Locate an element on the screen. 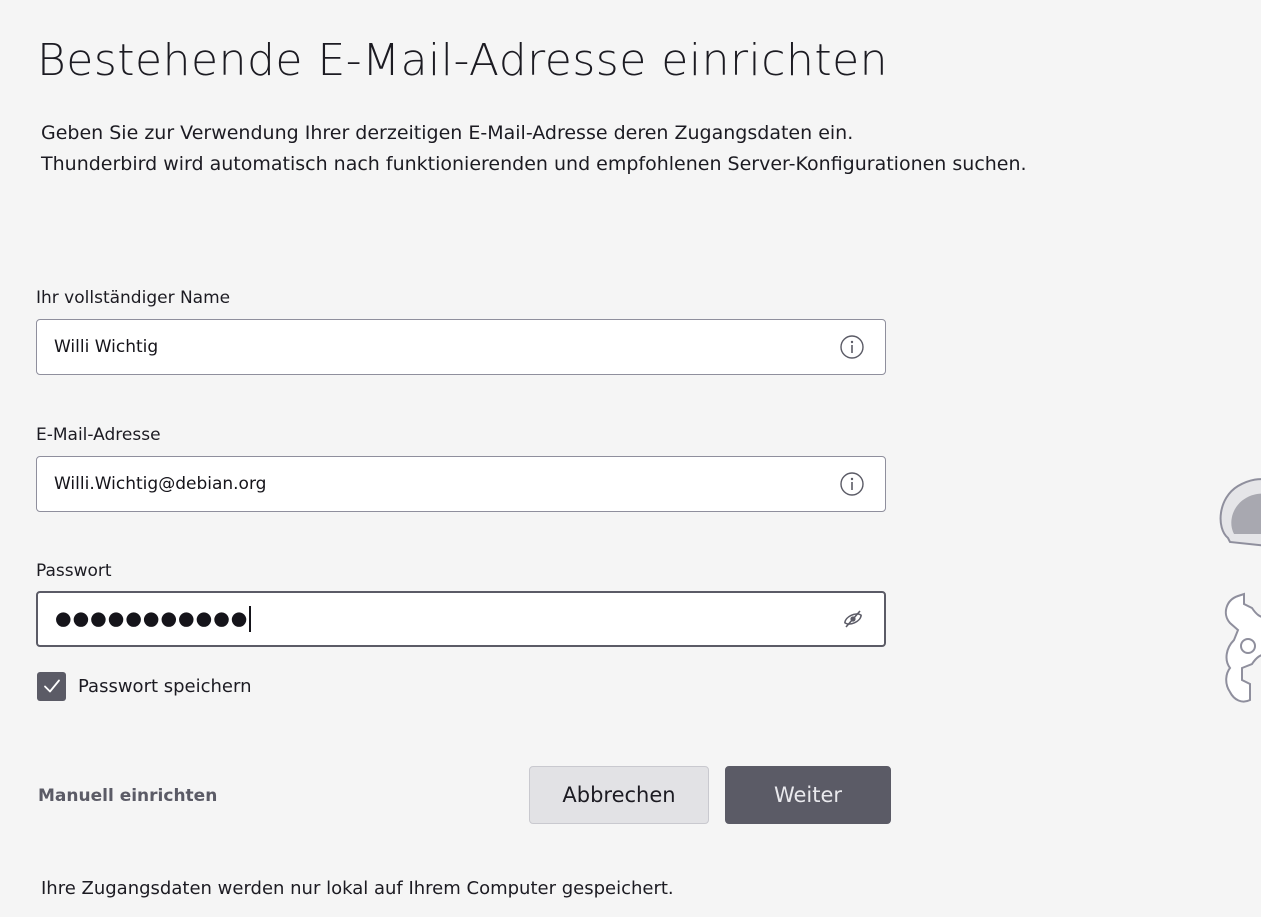 The height and width of the screenshot is (917, 1261). remember-password-checkbox is located at coordinates (51, 686).